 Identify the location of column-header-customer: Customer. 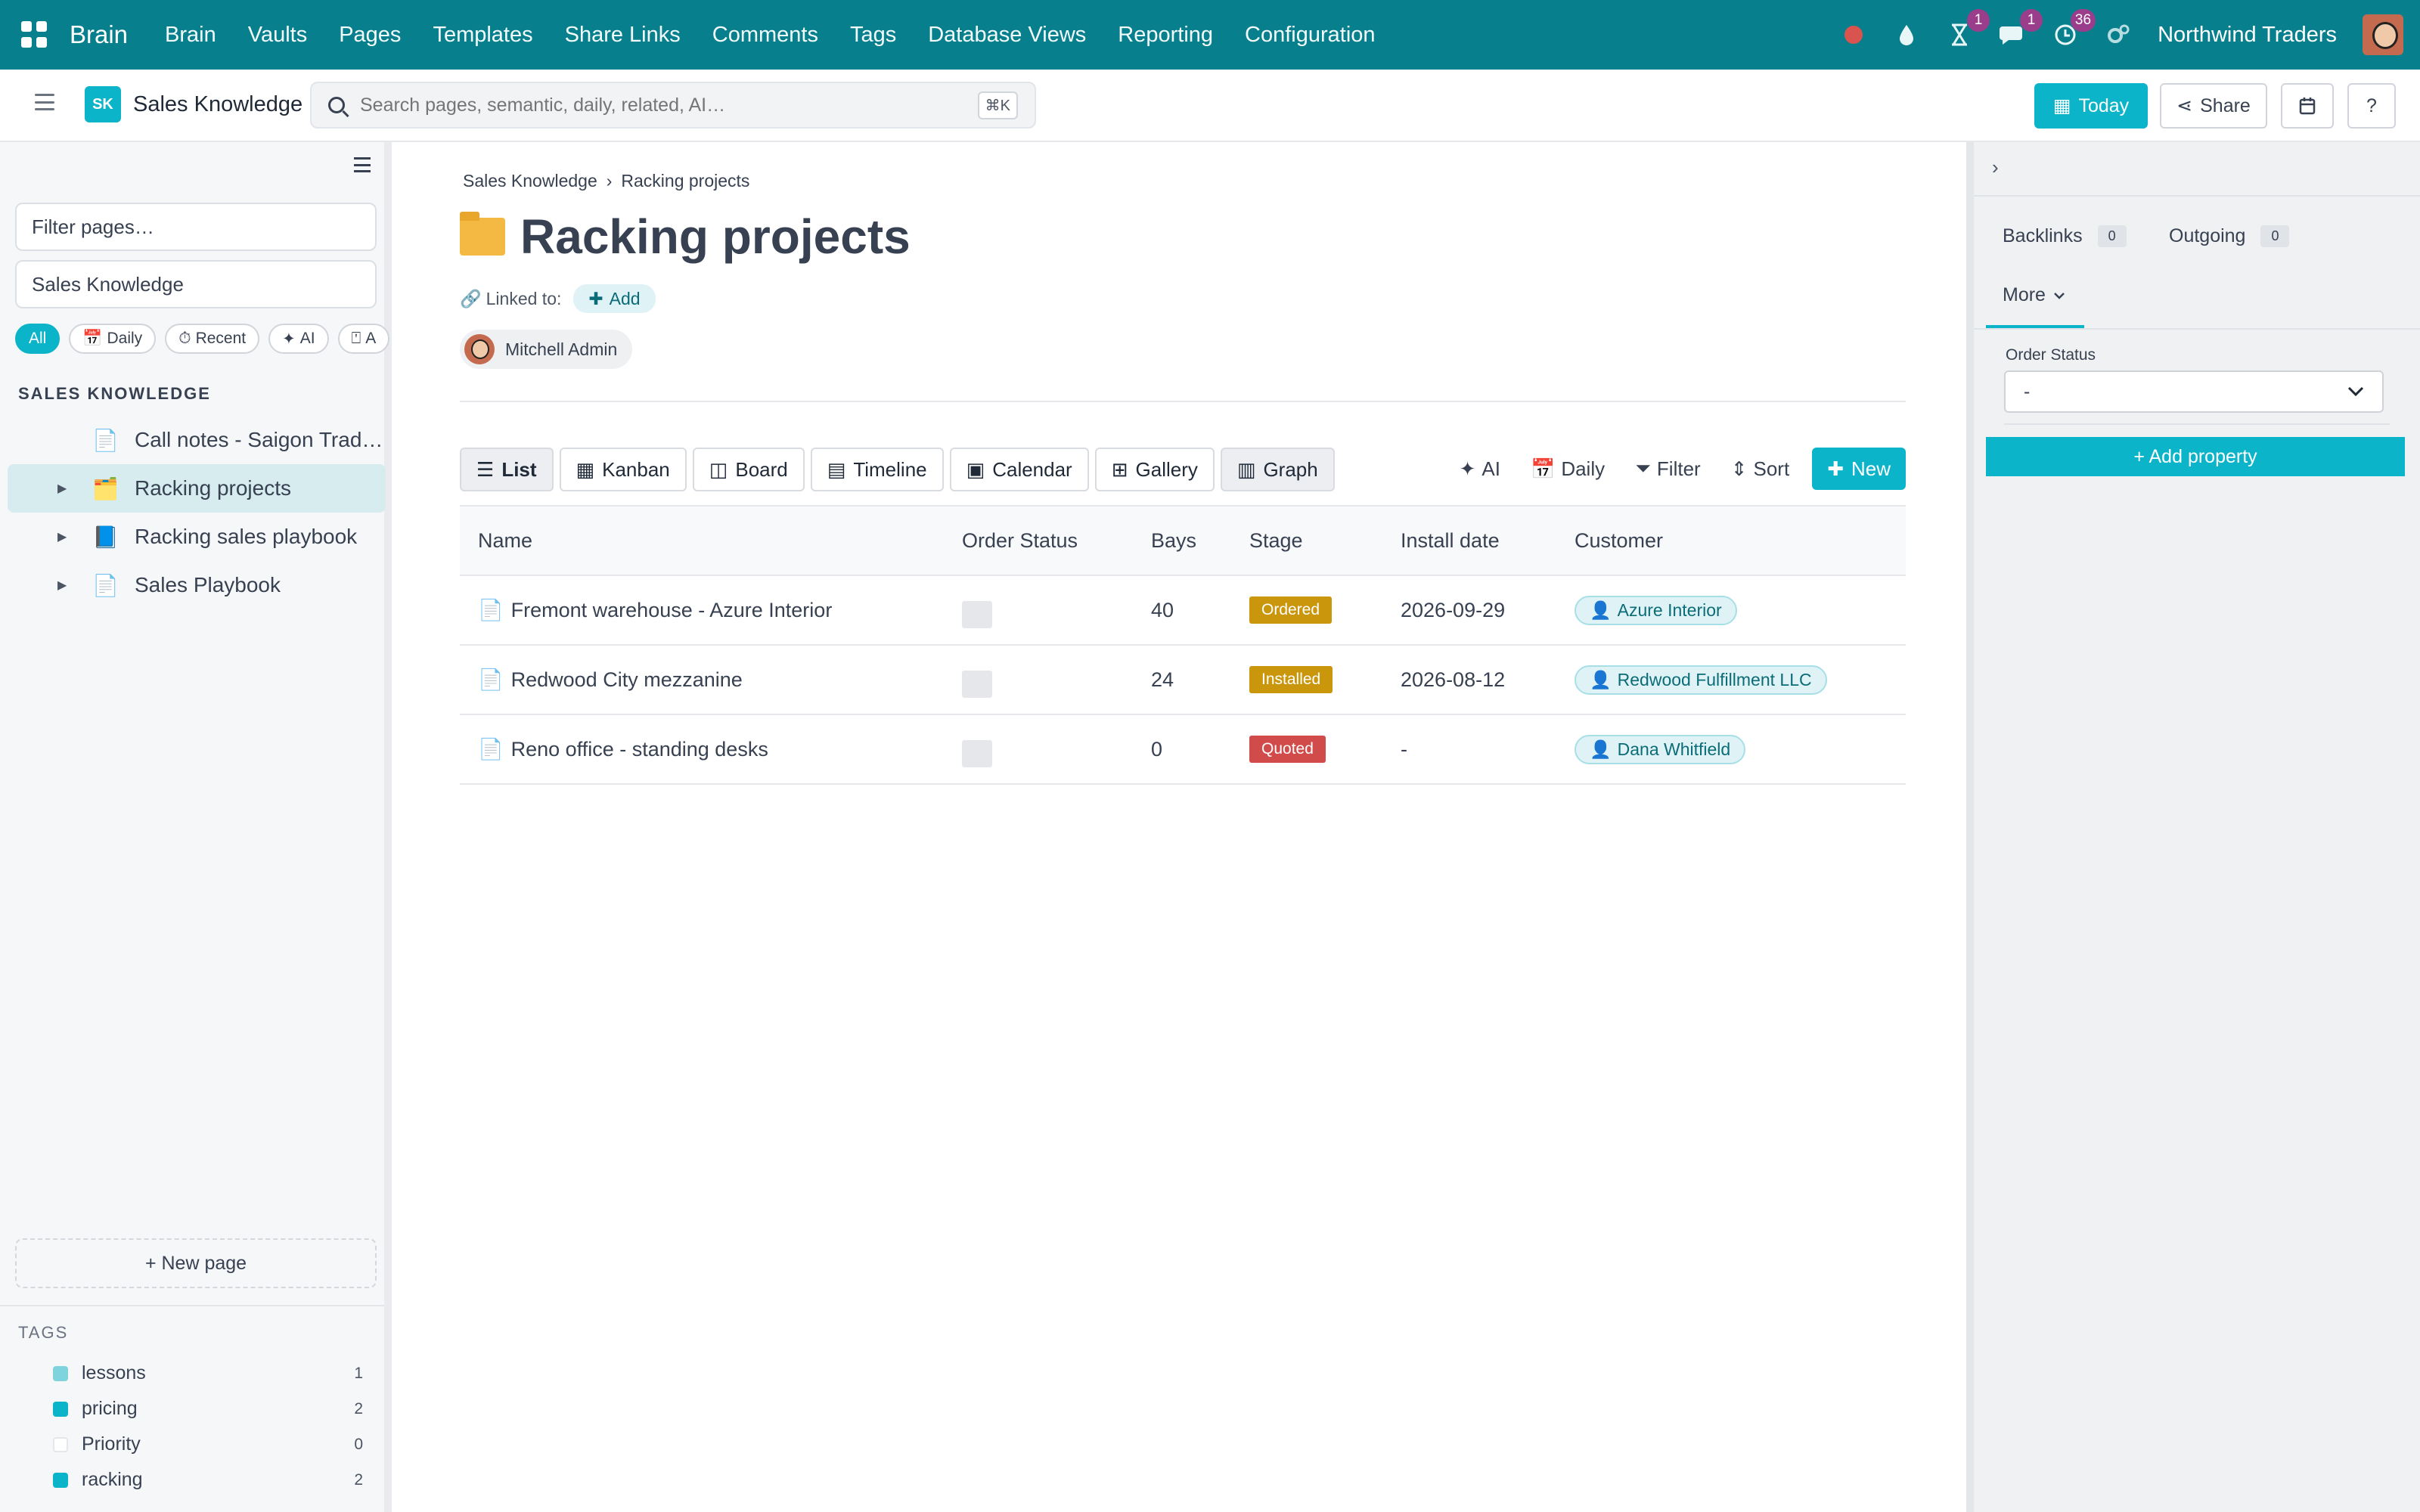
(1731, 540).